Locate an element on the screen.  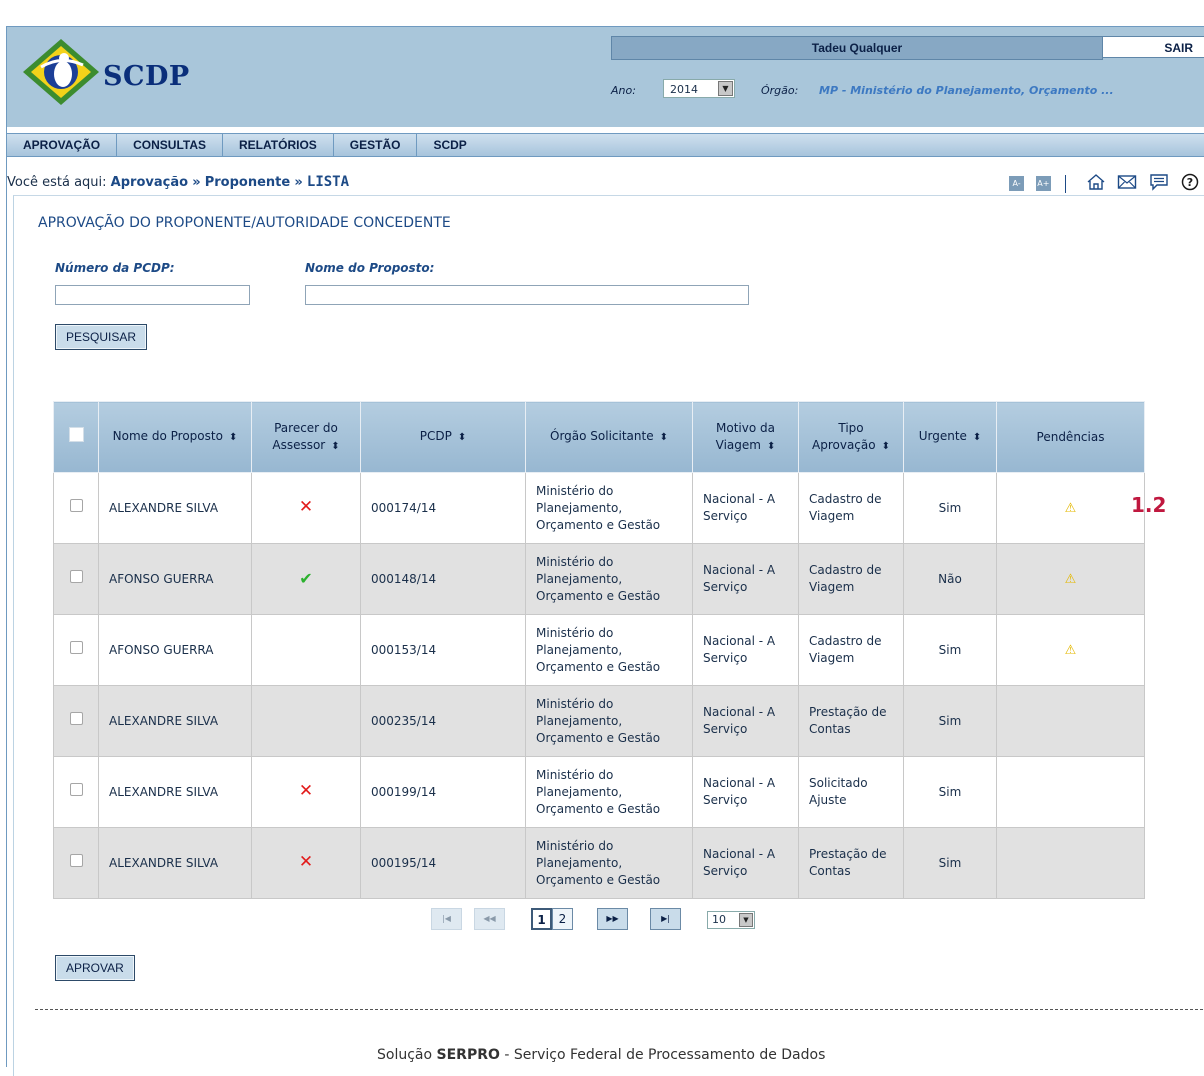
nome-proposto-input is located at coordinates (527, 295).